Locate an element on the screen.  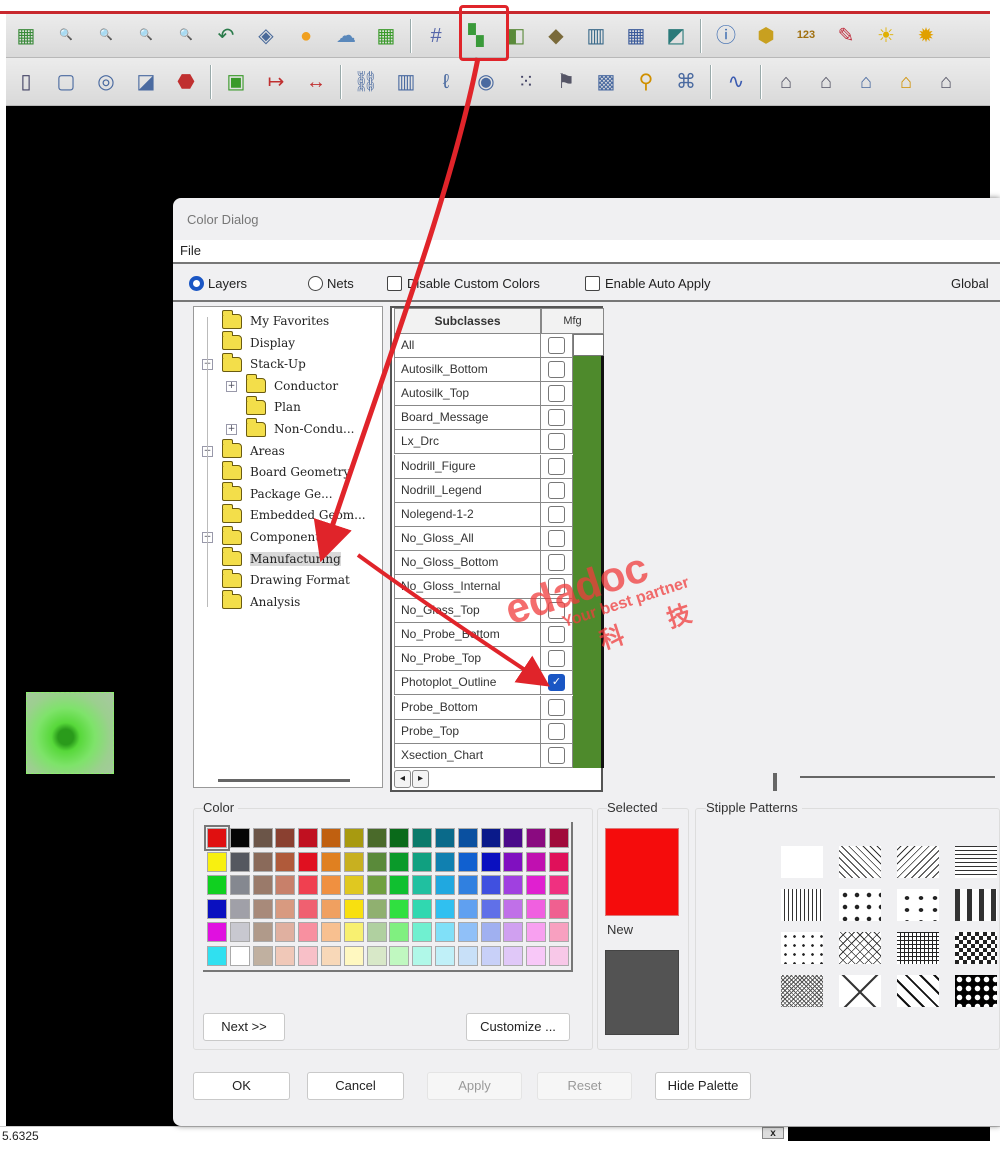
camera-icon: ▣ is located at coordinates (236, 82).